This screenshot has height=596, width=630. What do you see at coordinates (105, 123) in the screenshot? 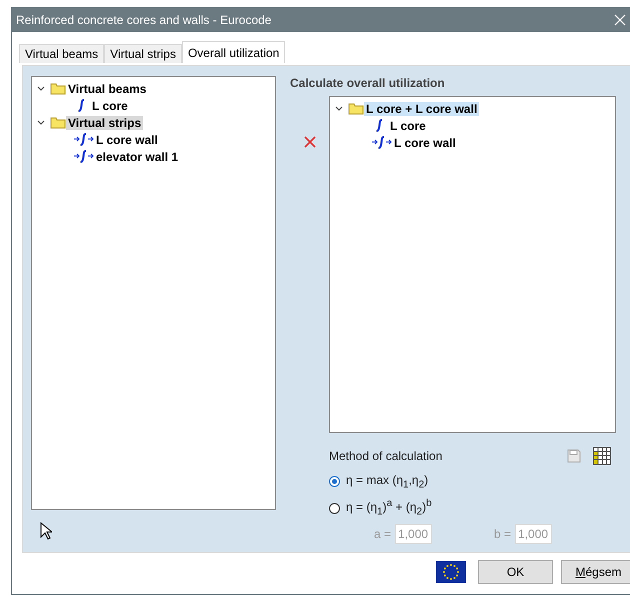
I see `tree-item: Virtual strips` at bounding box center [105, 123].